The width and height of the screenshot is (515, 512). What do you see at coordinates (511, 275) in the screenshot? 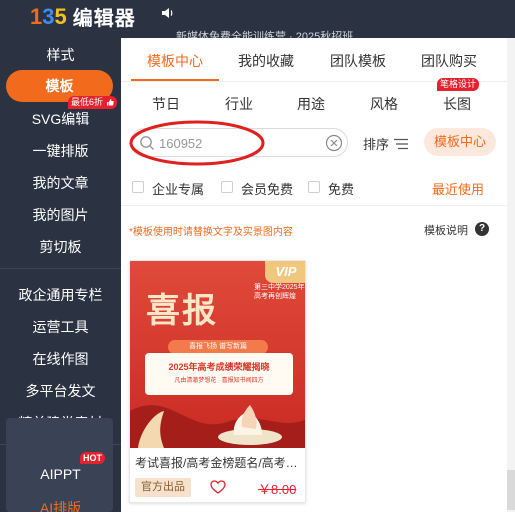
I see `scrollbar-track` at bounding box center [511, 275].